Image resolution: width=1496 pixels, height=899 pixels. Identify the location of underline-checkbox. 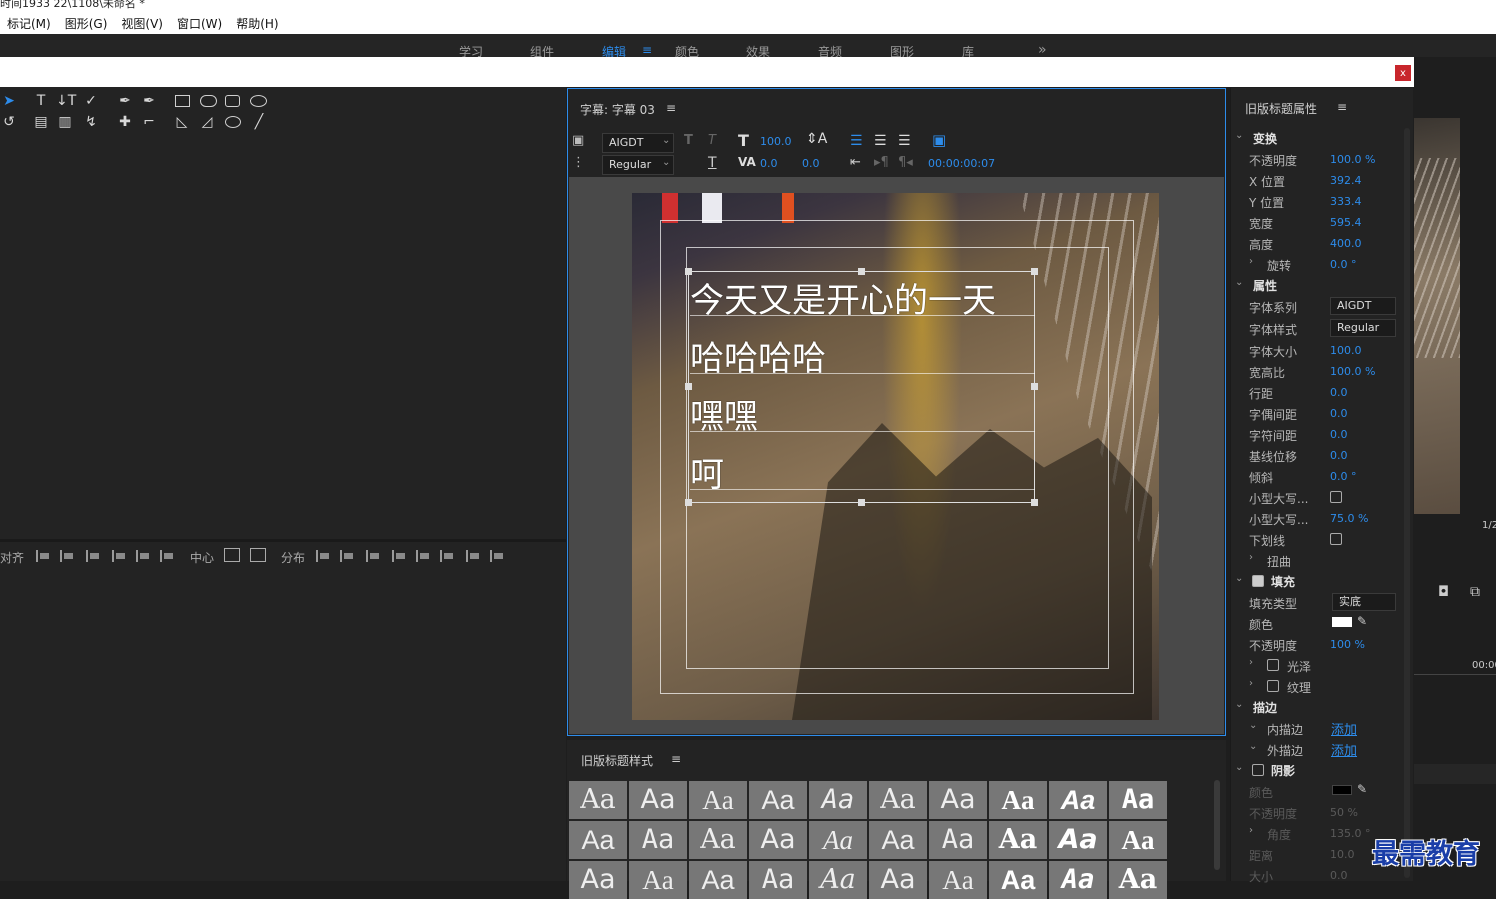
(1336, 539).